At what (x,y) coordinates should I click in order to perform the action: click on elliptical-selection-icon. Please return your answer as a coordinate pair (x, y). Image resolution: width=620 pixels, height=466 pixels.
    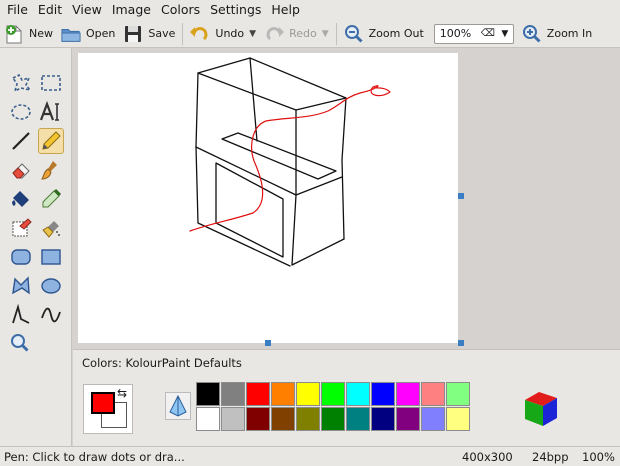
    Looking at the image, I should click on (21, 112).